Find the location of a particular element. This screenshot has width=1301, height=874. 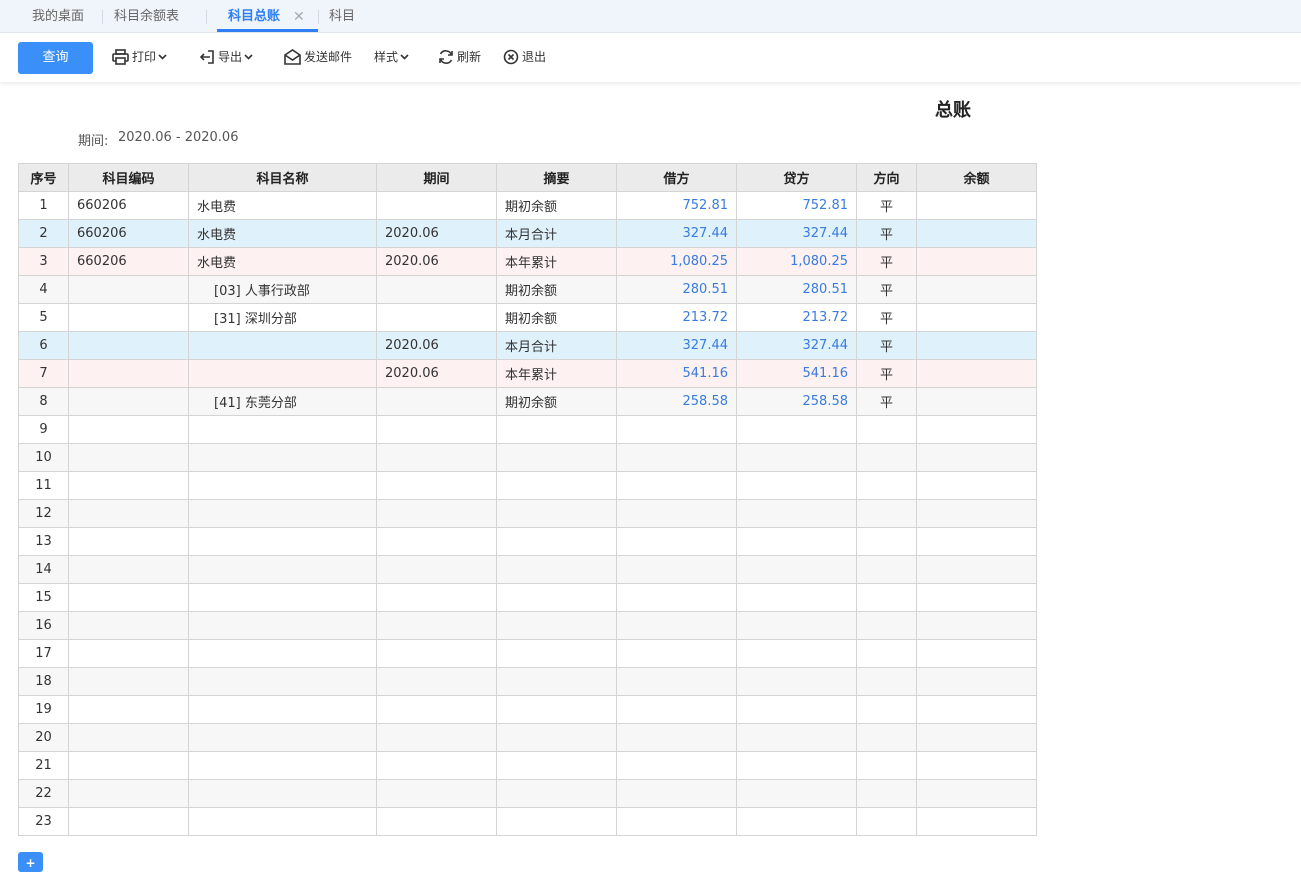

query-button: 查询 is located at coordinates (55, 58).